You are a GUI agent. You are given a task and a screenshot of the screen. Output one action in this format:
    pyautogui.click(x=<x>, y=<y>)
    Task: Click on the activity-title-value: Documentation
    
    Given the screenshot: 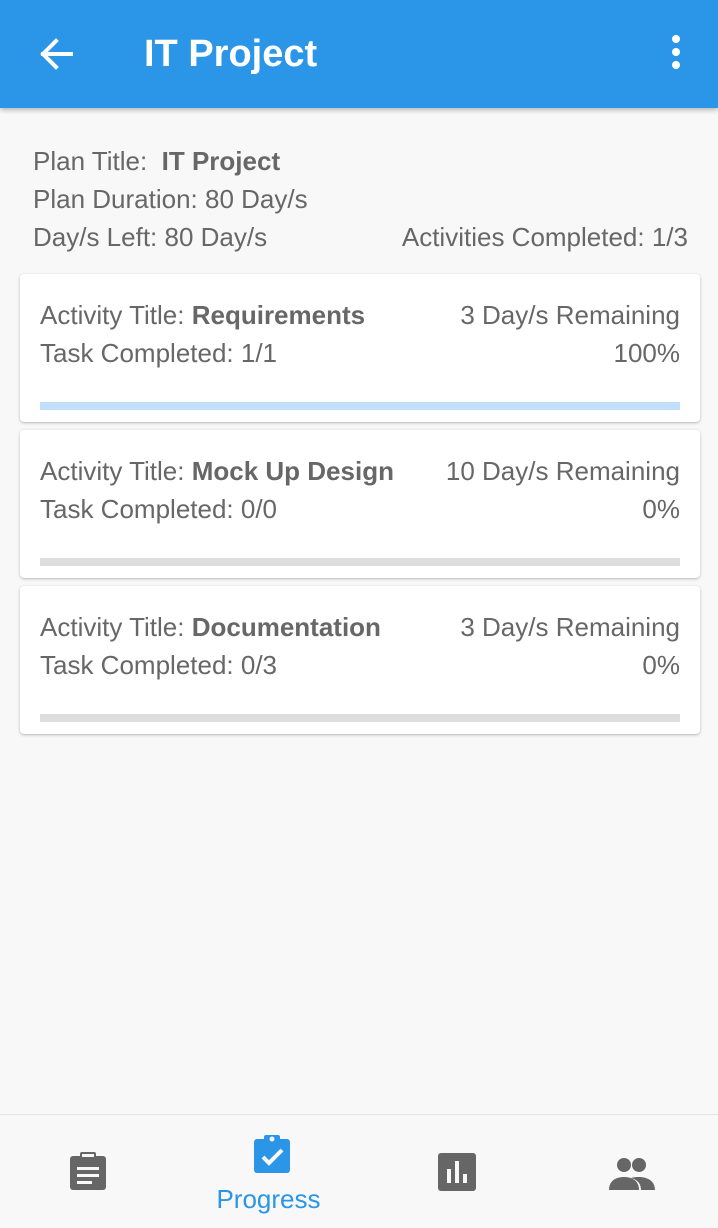 What is the action you would take?
    pyautogui.click(x=286, y=627)
    